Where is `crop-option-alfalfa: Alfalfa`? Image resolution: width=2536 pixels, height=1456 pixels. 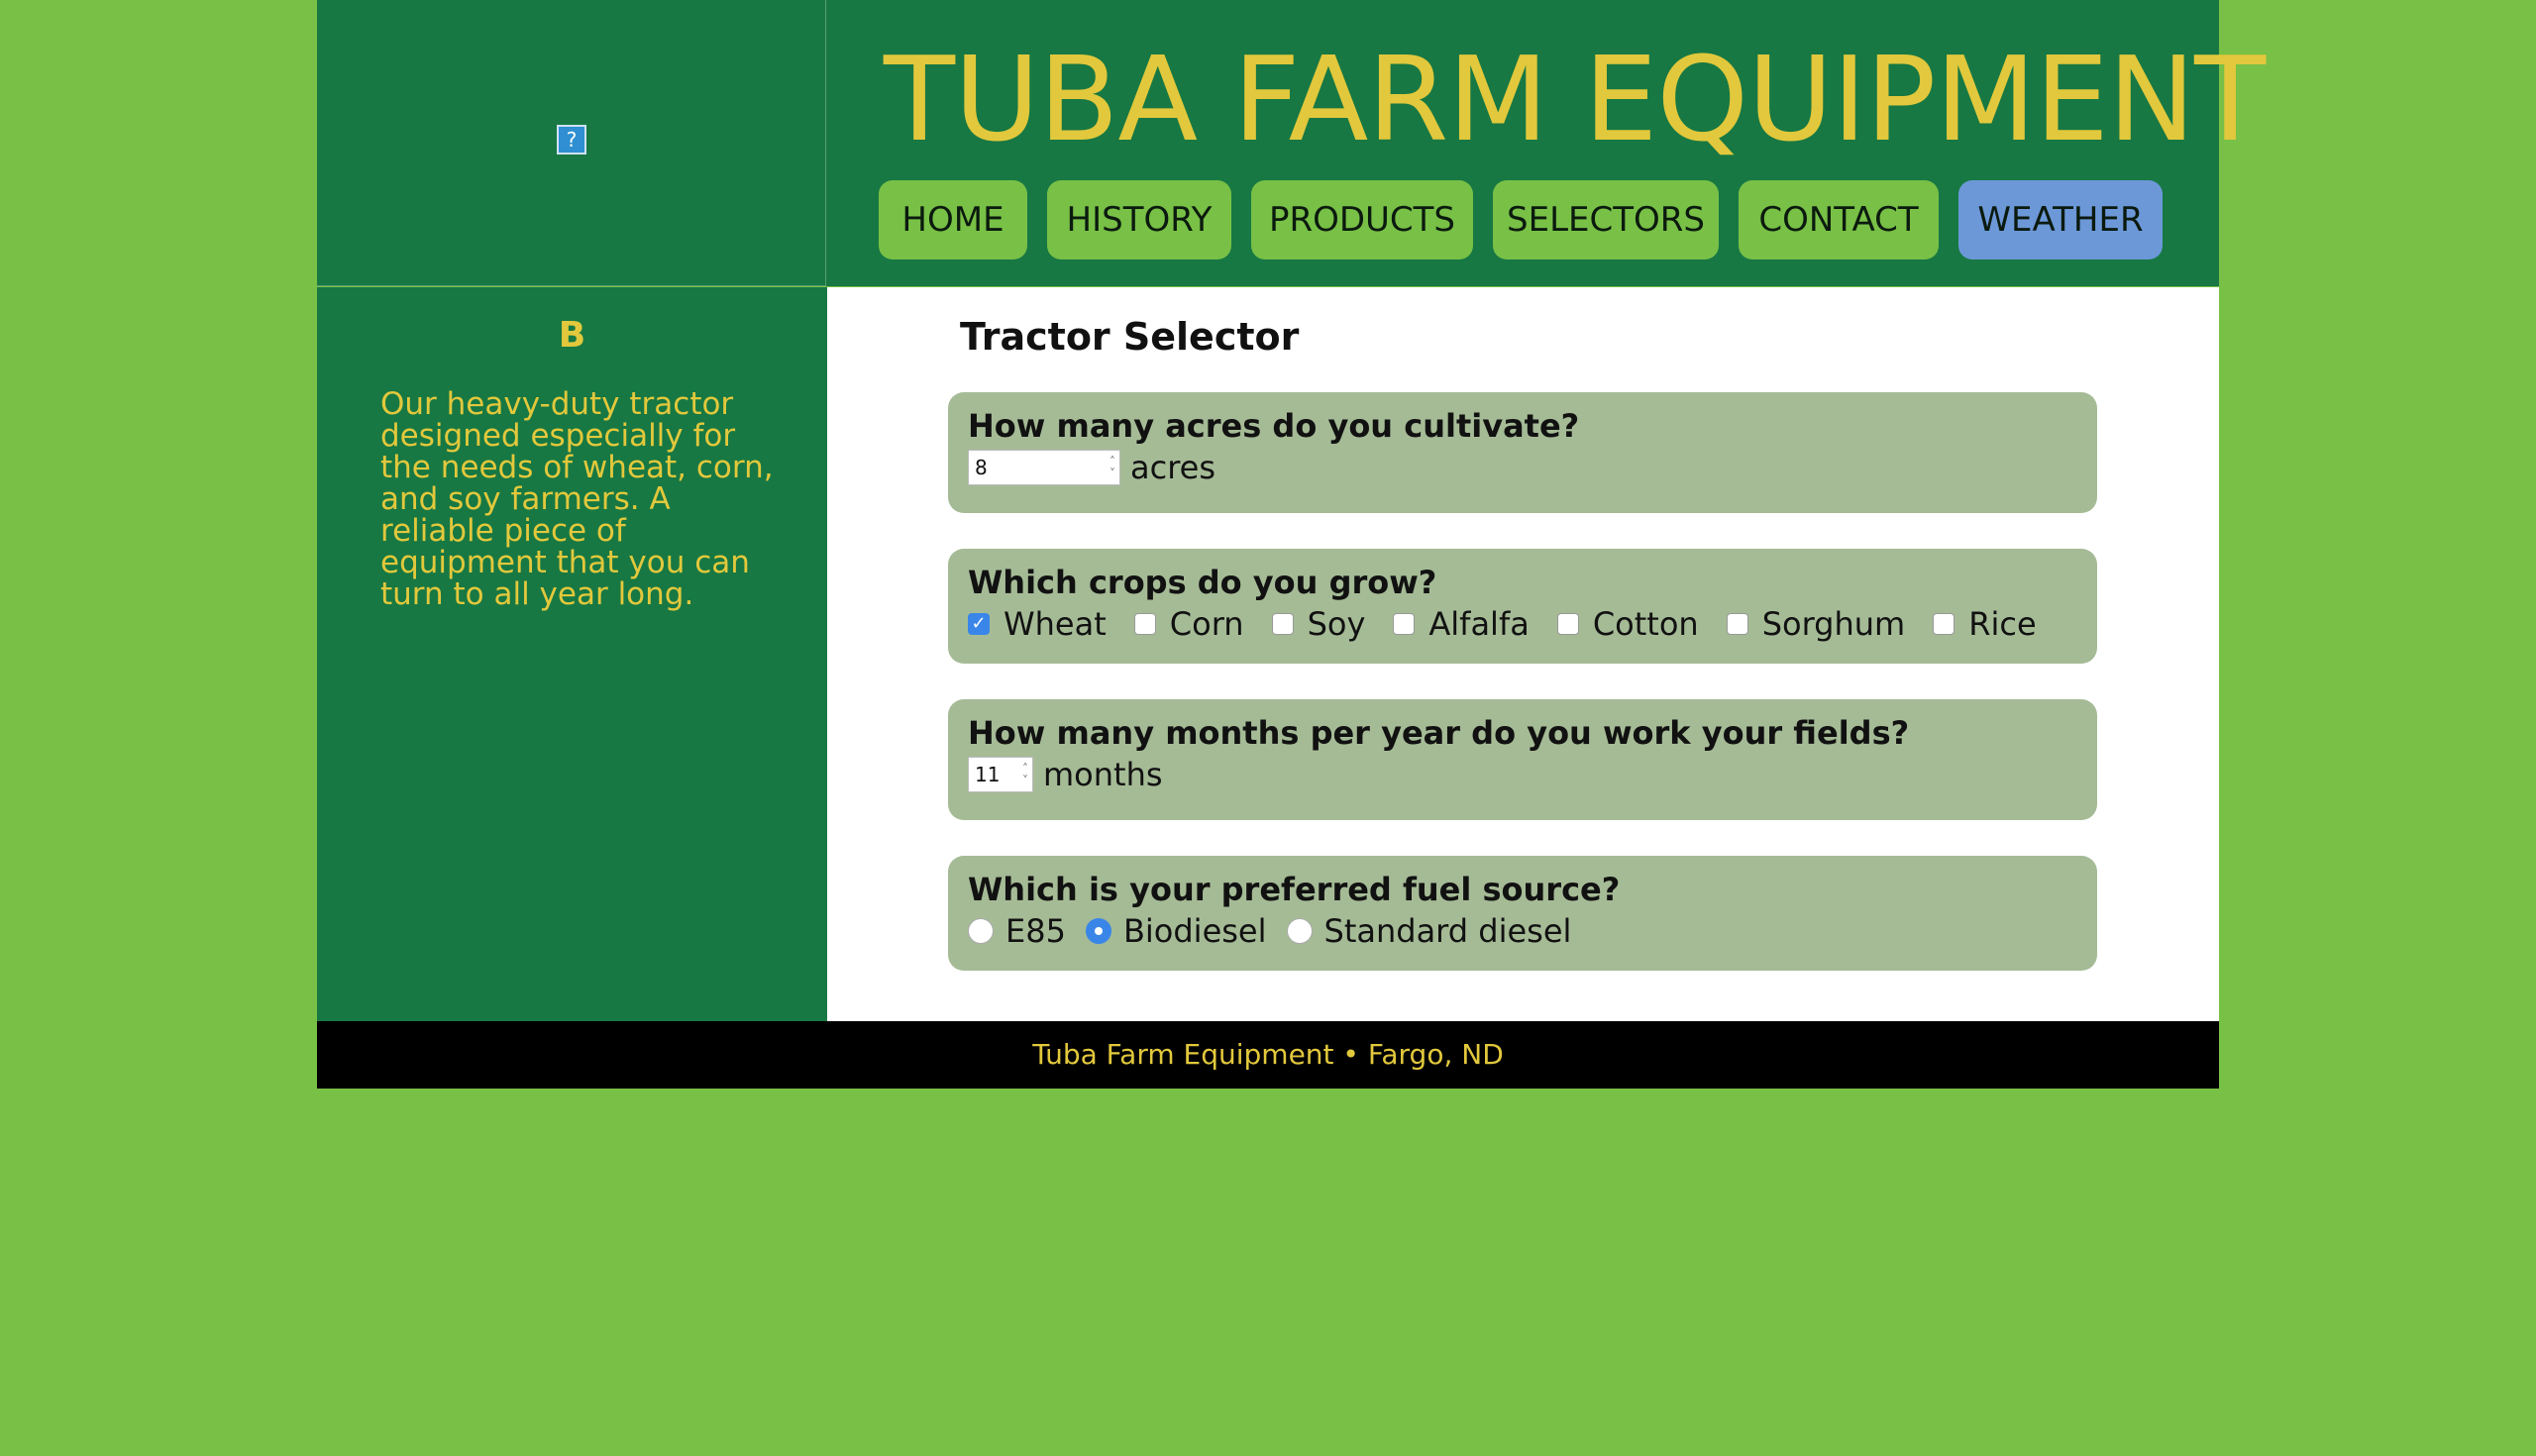
crop-option-alfalfa: Alfalfa is located at coordinates (1461, 624).